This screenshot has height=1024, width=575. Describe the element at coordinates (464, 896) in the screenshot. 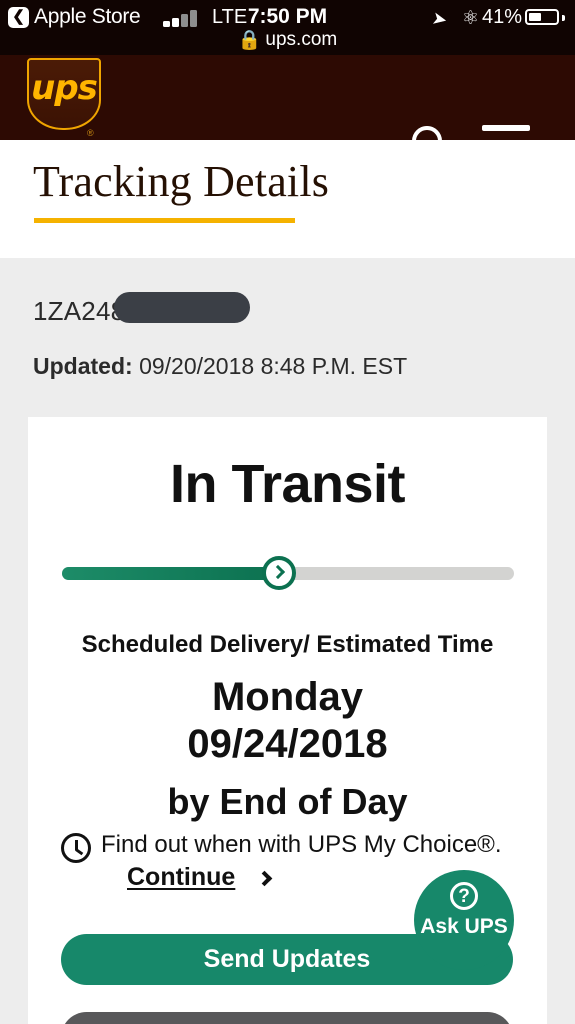

I see `question-mark-icon: ?` at that location.